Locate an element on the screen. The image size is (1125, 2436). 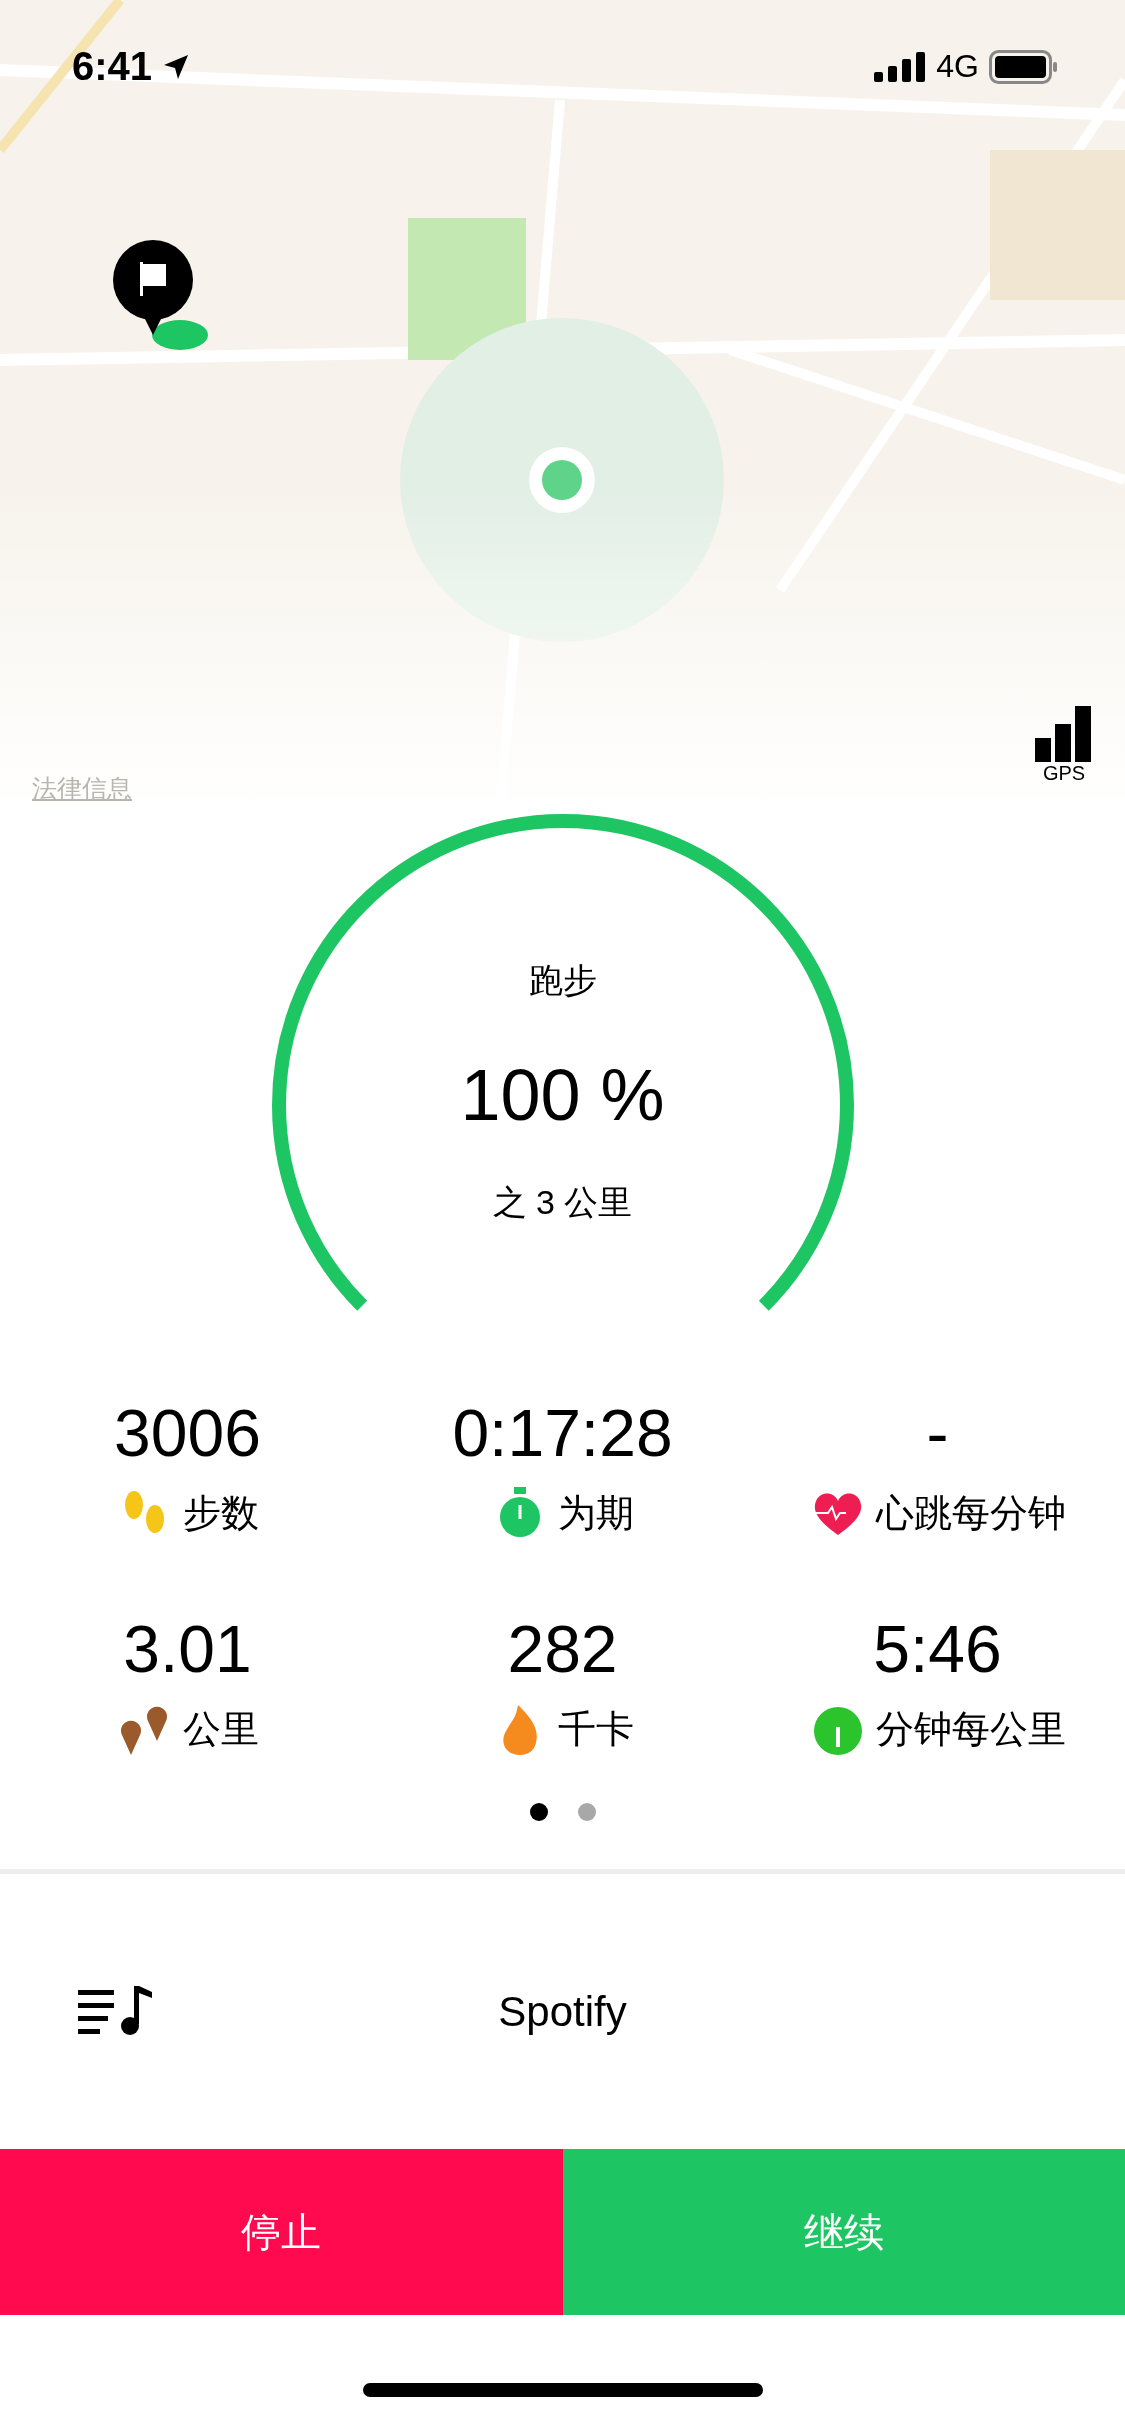
battery-icon is located at coordinates (1024, 66).